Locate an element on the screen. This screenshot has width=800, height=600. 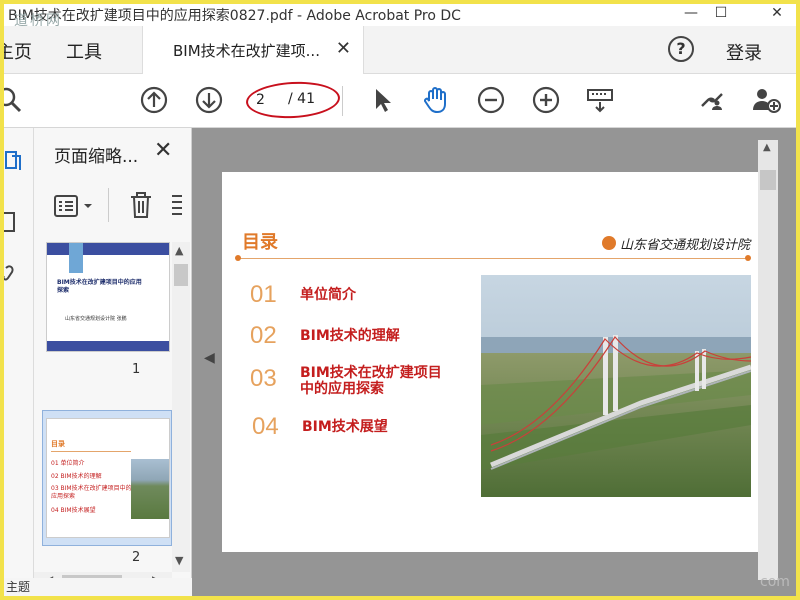
thumb-2-heading: 目录 is located at coordinates (58, 444).